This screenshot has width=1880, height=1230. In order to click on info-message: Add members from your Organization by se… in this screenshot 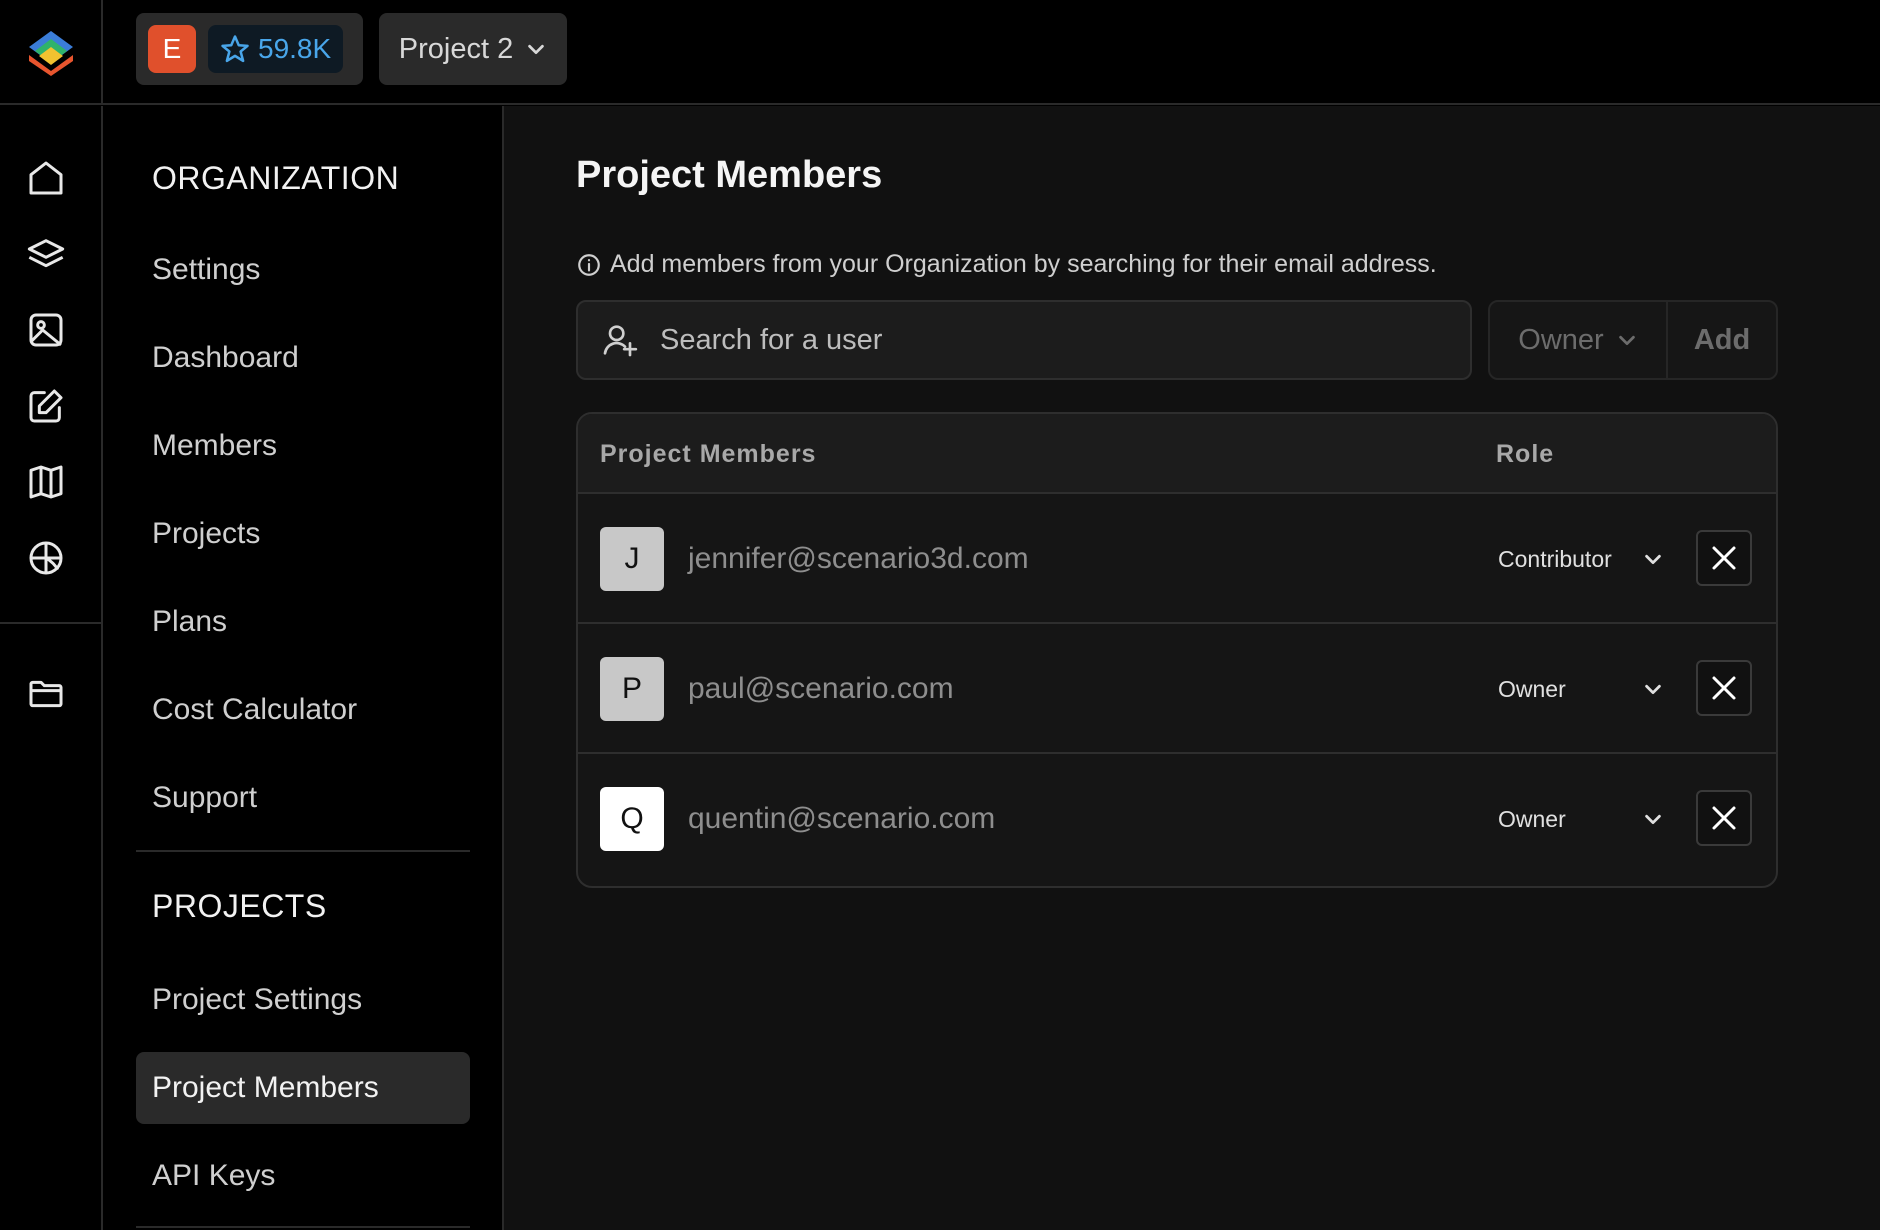, I will do `click(1006, 264)`.